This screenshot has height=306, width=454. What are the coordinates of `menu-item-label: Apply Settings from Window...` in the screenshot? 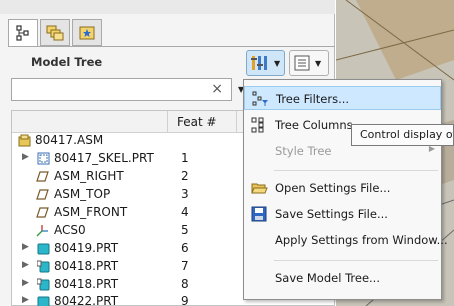 It's located at (361, 240).